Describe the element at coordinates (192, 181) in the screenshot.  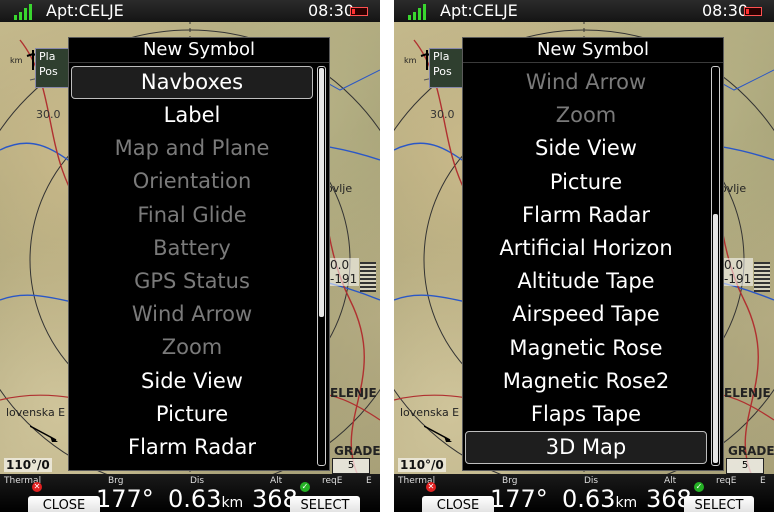
I see `menu-item: Orientation` at that location.